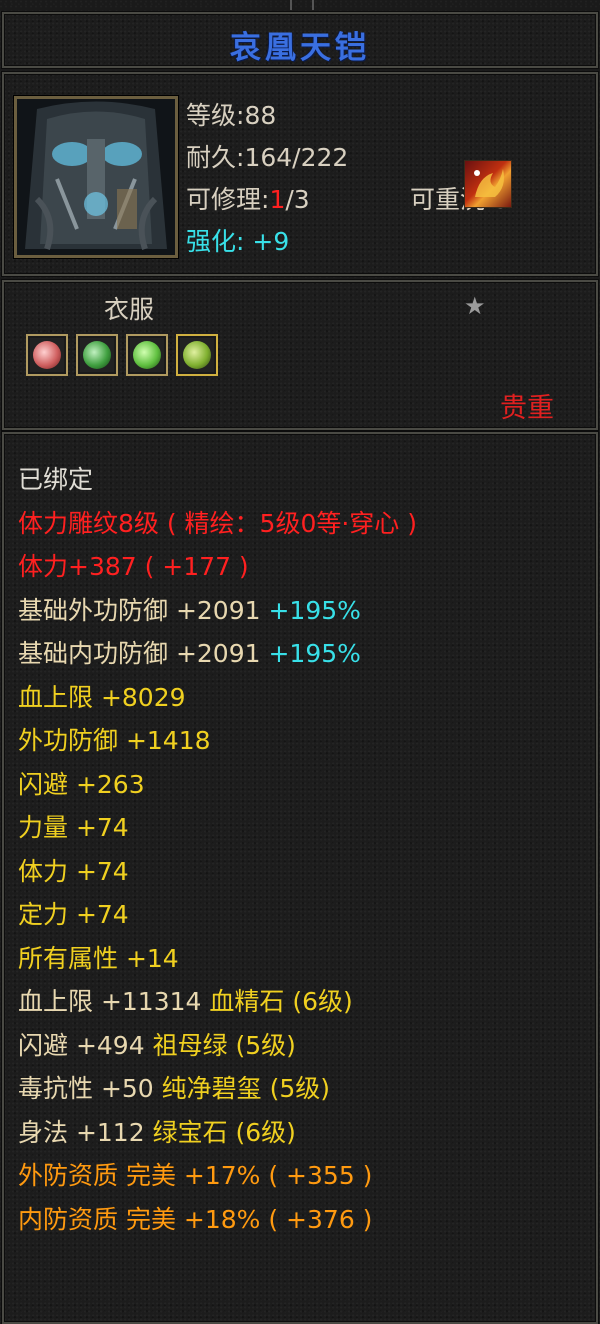 This screenshot has height=1324, width=600. What do you see at coordinates (174, 1088) in the screenshot?
I see `gem-attribute-line: 毒抗性 +50 纯净碧玺 (5级)` at bounding box center [174, 1088].